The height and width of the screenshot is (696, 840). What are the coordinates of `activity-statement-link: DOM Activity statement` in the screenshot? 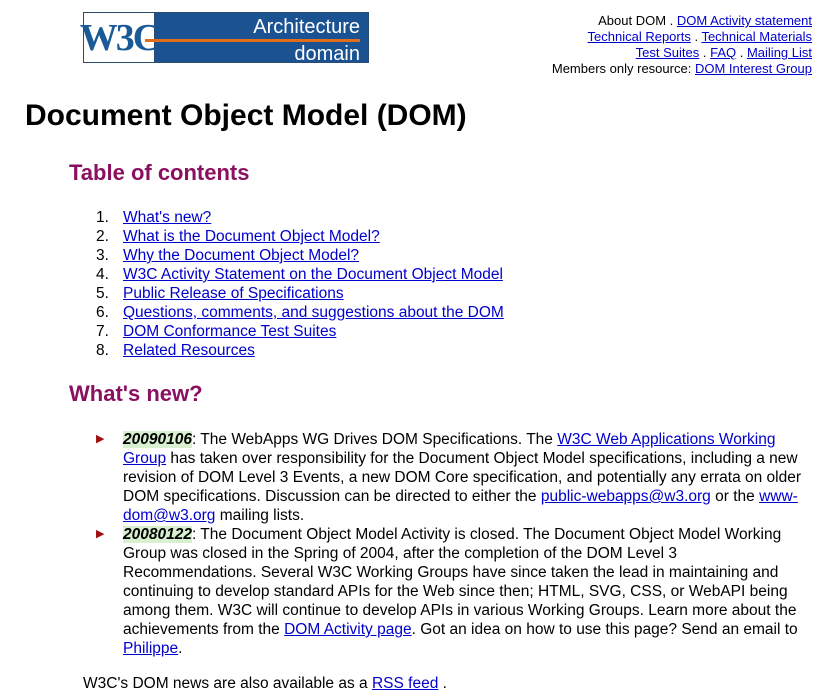 It's located at (744, 20).